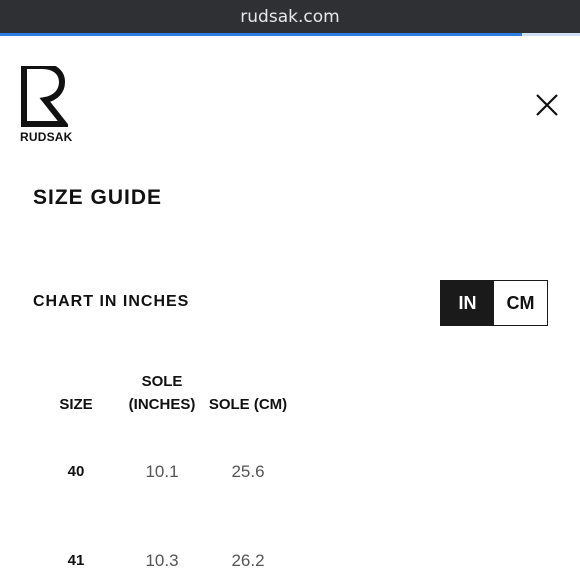 This screenshot has height=580, width=580. What do you see at coordinates (46, 137) in the screenshot?
I see `logo-text: RUDSAK` at bounding box center [46, 137].